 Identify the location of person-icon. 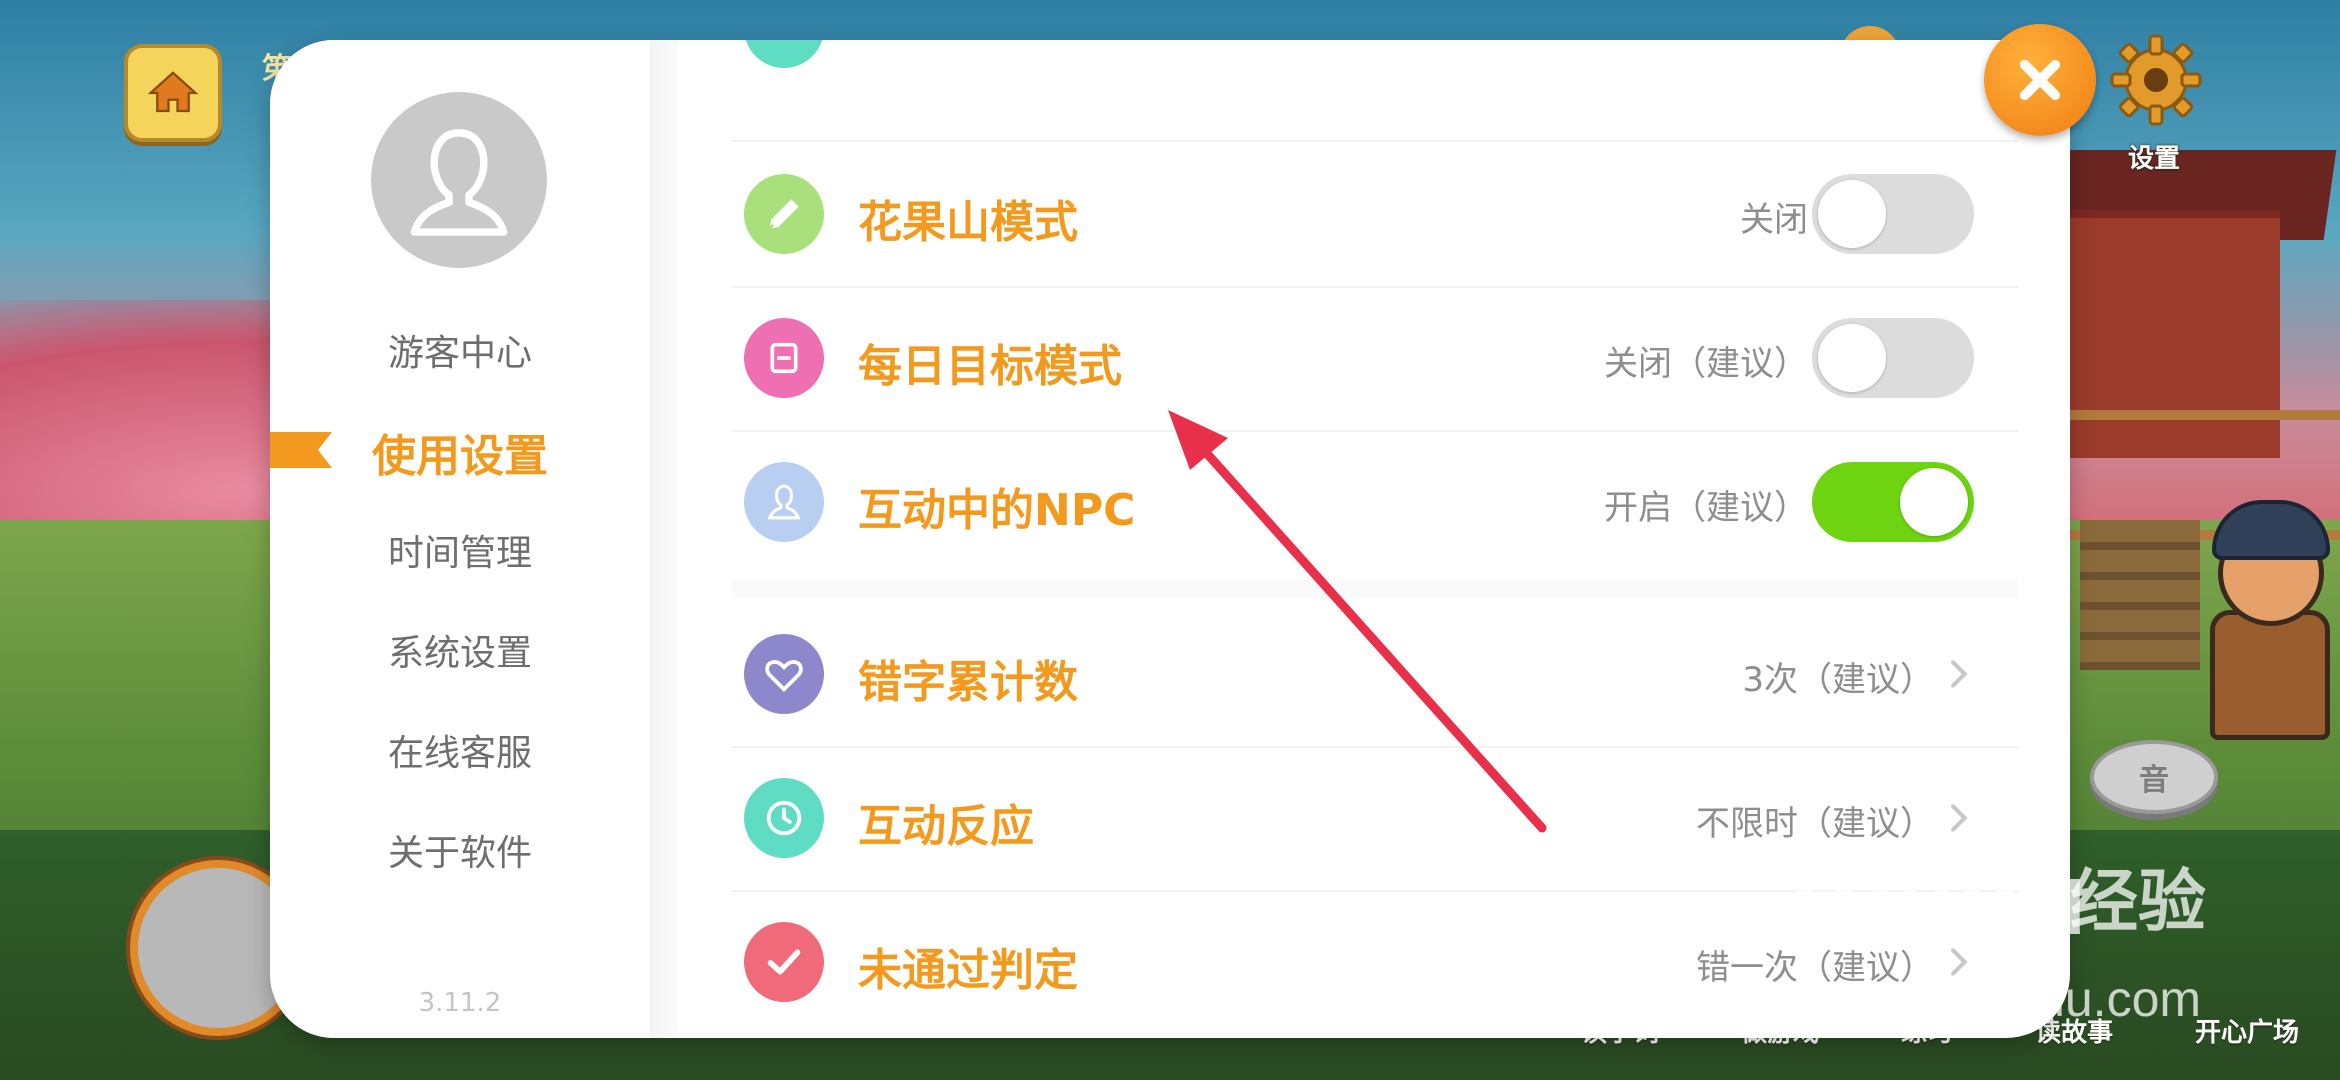
(784, 502).